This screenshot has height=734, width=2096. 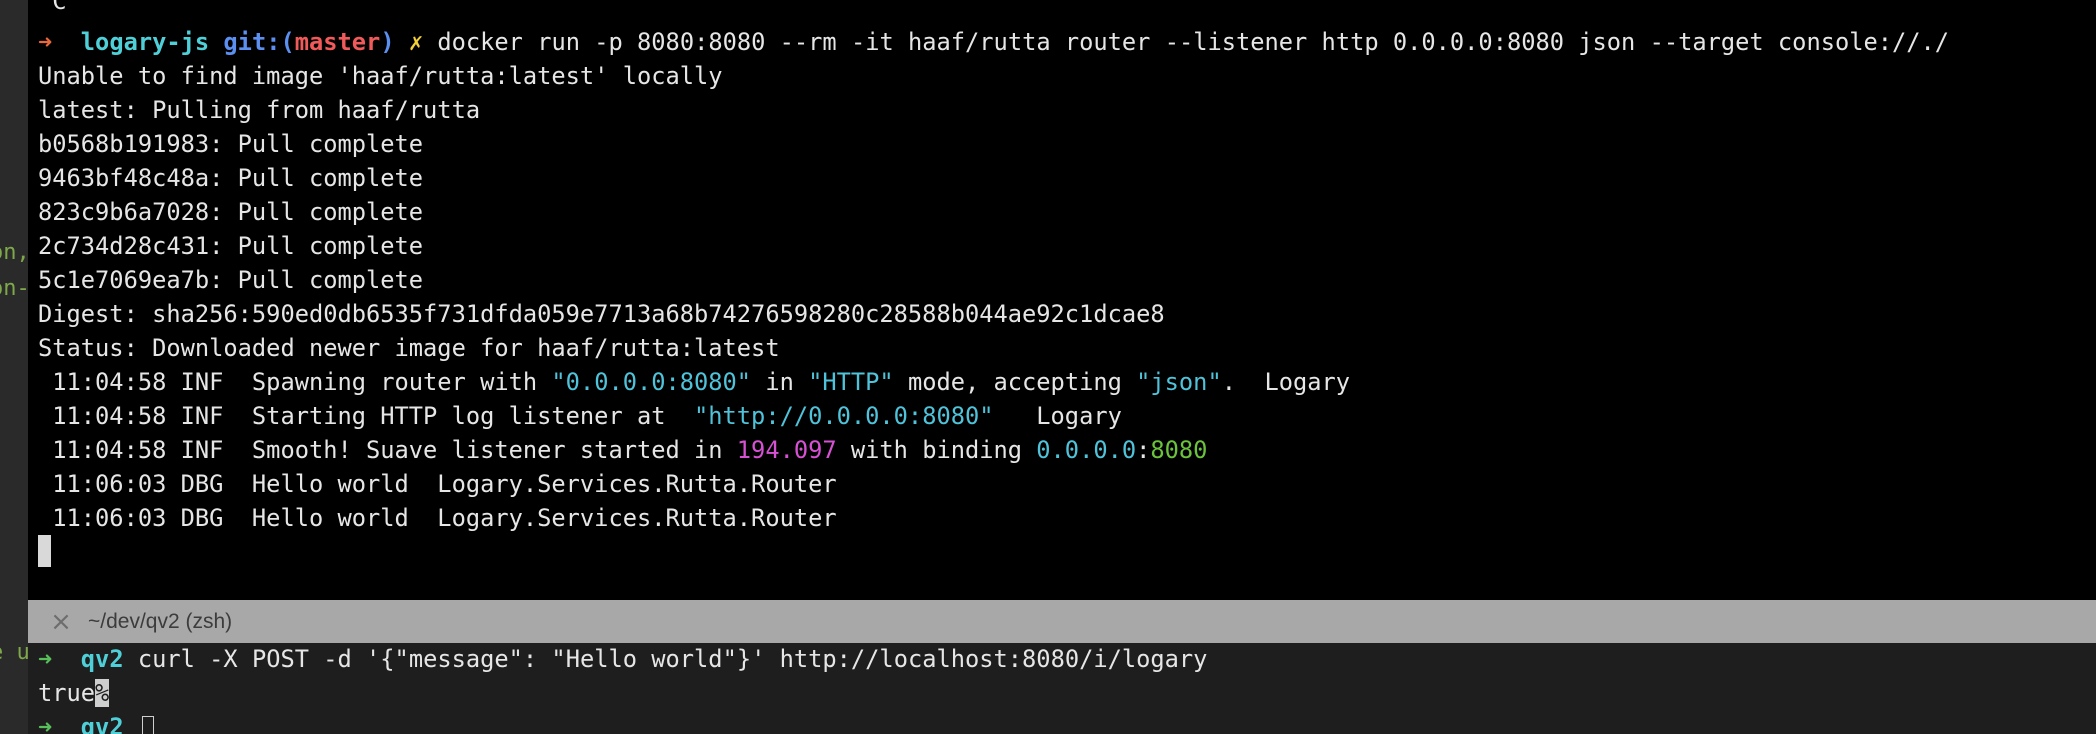 What do you see at coordinates (337, 42) in the screenshot?
I see `git-branch: master` at bounding box center [337, 42].